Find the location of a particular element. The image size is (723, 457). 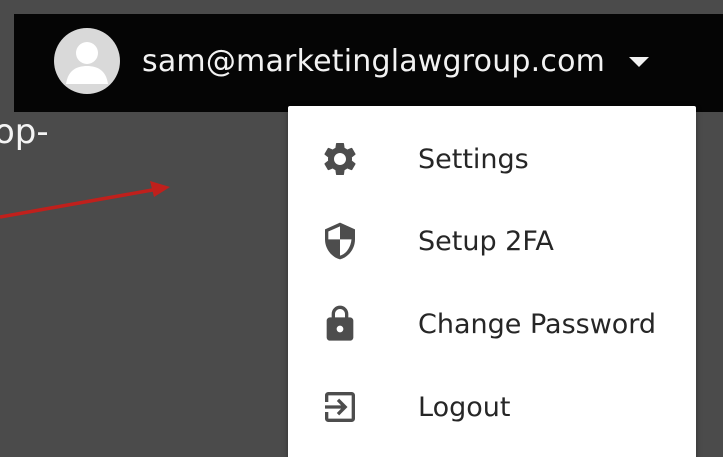

menu-item-logout: Logout is located at coordinates (492, 407).